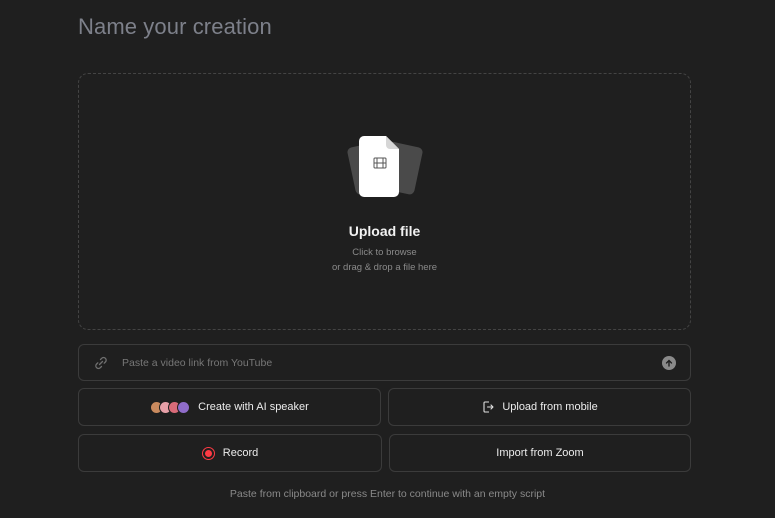 The height and width of the screenshot is (518, 775). I want to click on phone-upload-icon, so click(488, 407).